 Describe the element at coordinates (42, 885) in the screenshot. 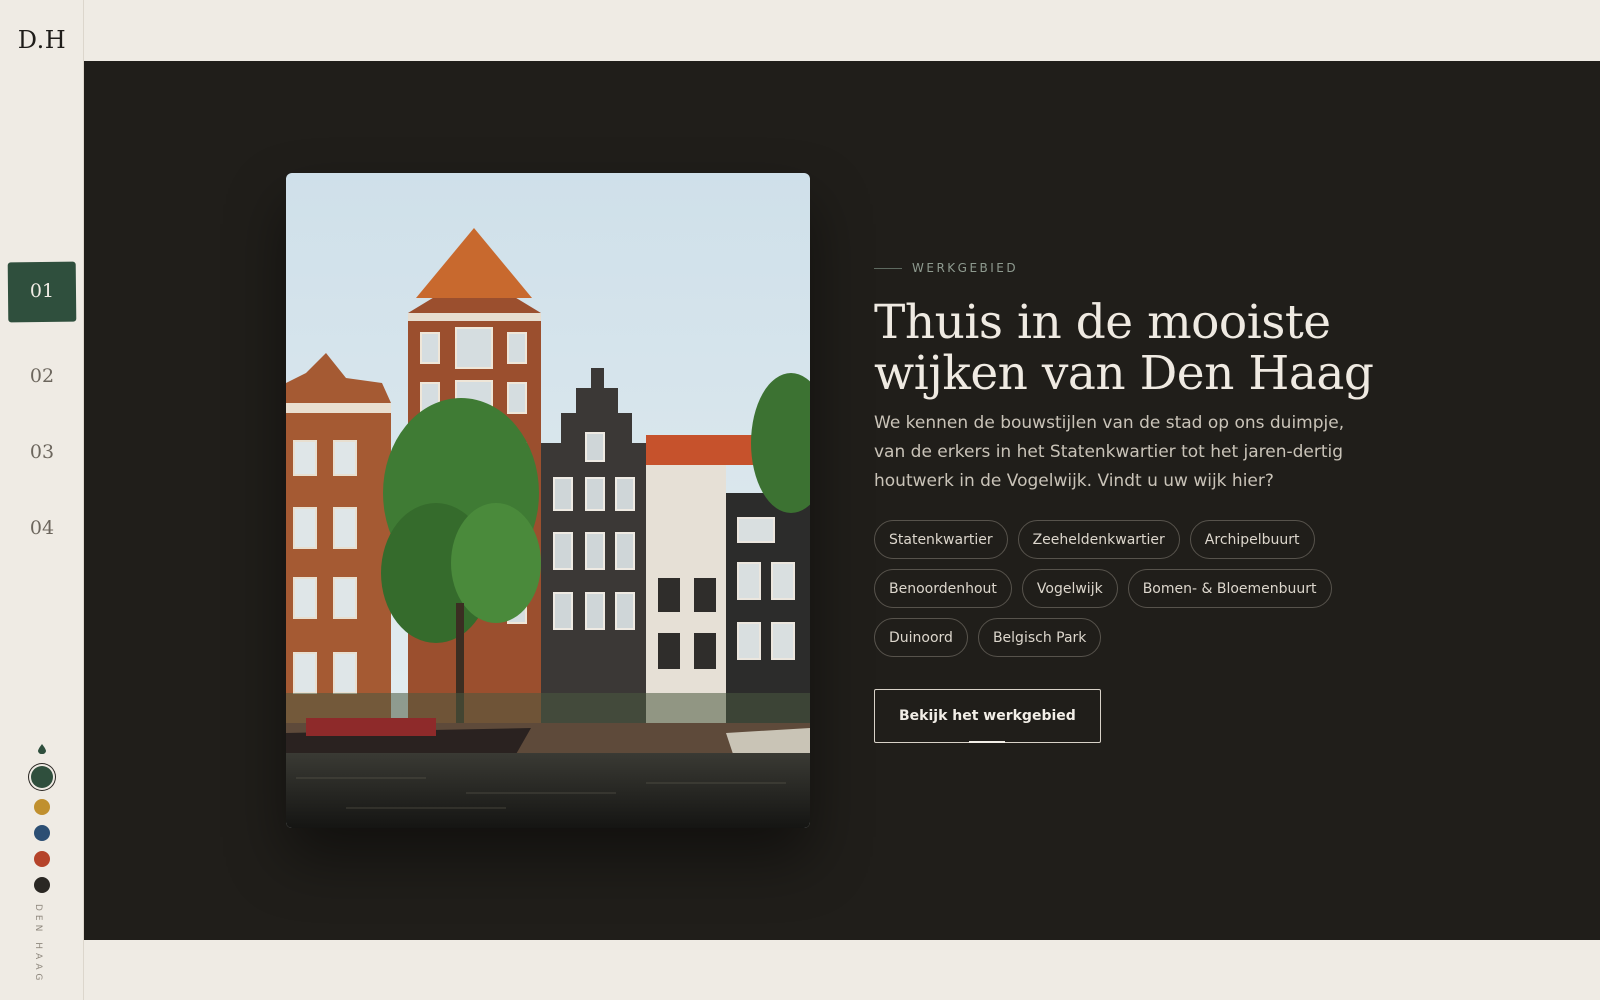

I see `swatch-black` at that location.